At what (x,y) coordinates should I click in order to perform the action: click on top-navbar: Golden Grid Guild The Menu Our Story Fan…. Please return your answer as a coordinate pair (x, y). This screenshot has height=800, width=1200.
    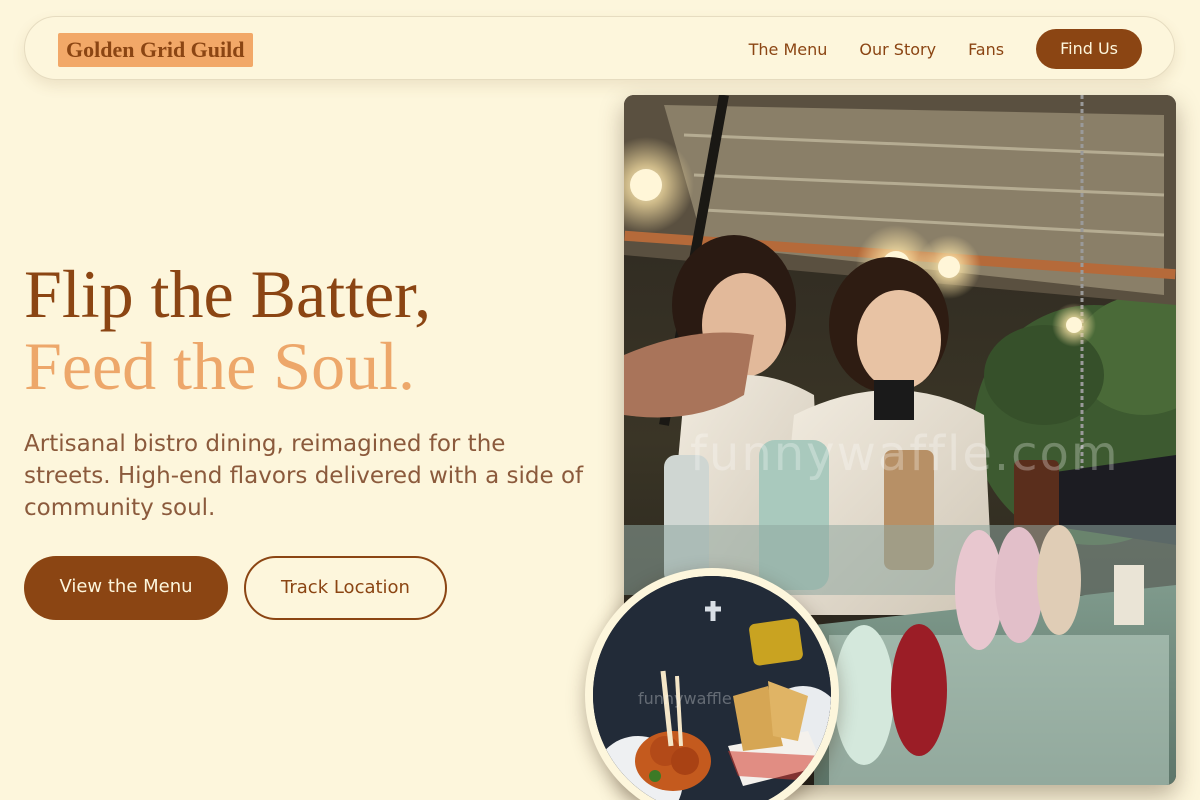
    Looking at the image, I should click on (599, 48).